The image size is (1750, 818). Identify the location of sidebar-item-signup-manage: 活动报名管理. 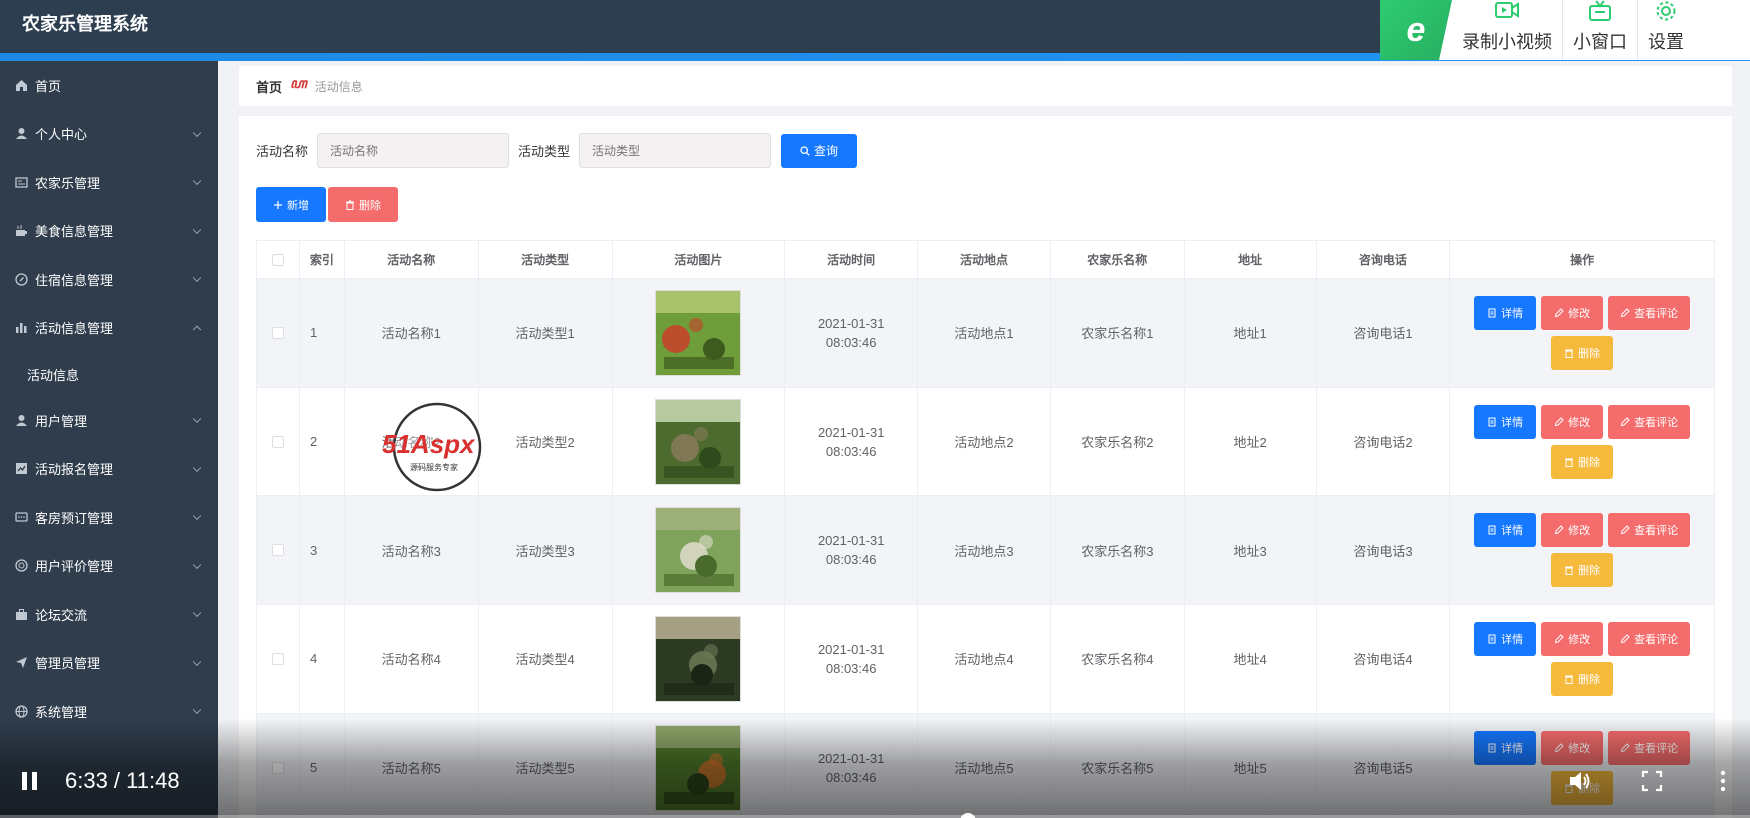
(109, 469).